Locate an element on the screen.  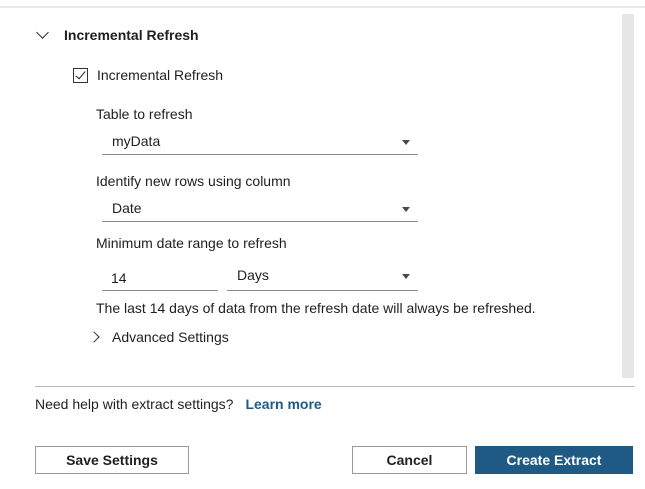
identify-column-value: Date is located at coordinates (127, 208).